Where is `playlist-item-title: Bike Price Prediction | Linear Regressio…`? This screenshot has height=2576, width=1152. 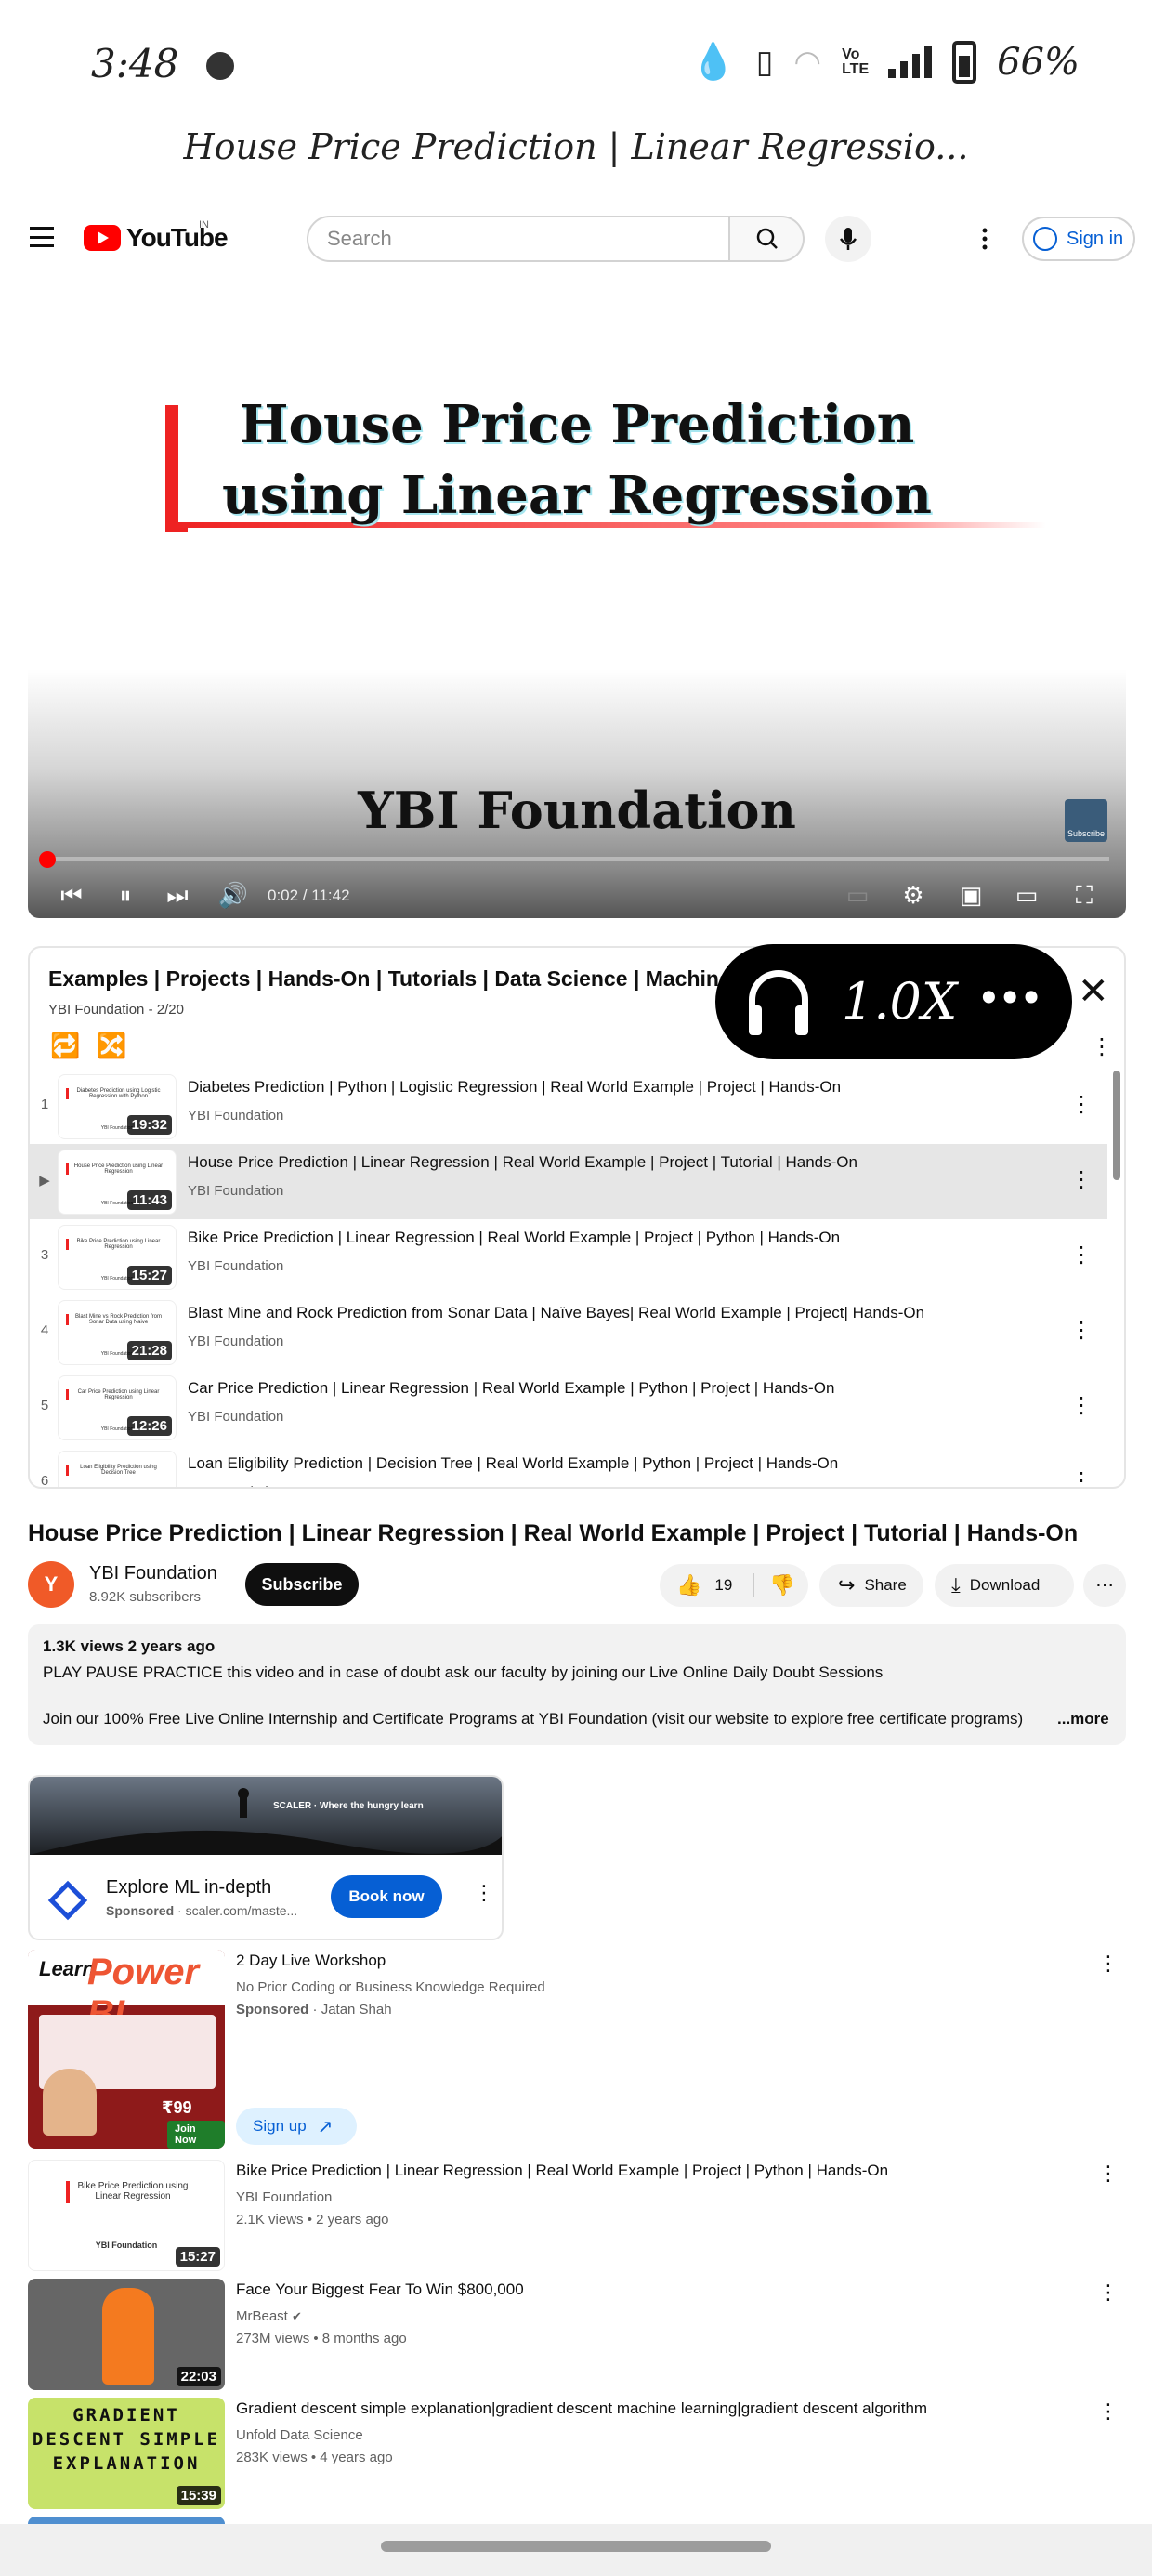
playlist-item-title: Bike Price Prediction | Linear Regressio… is located at coordinates (514, 1238).